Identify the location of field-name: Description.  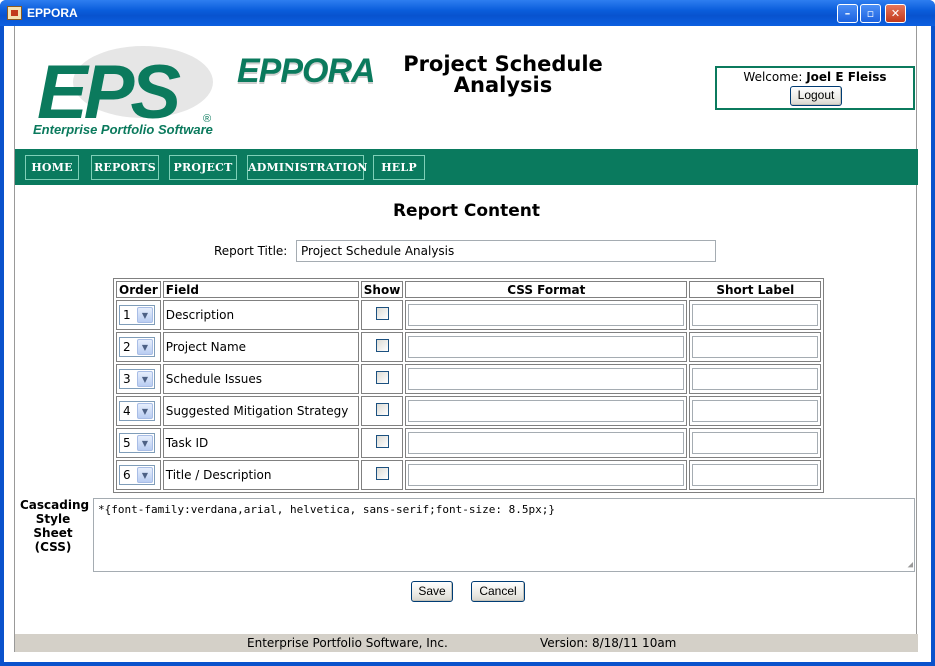
(260, 315).